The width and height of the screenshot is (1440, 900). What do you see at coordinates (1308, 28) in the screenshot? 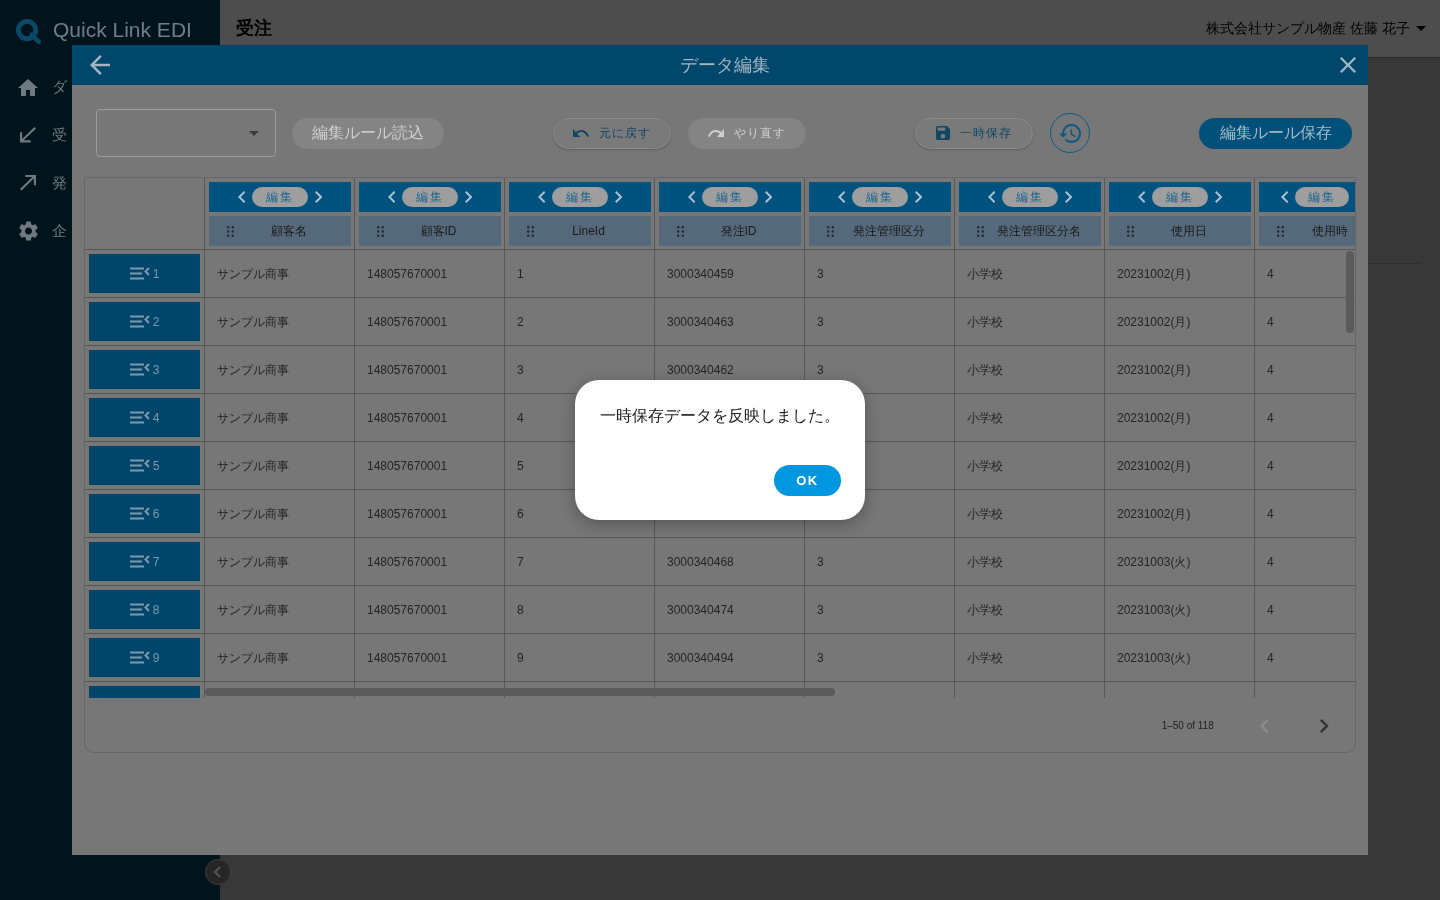
I see `user-name: 株式会社サンプル物産 佐藤 花子` at bounding box center [1308, 28].